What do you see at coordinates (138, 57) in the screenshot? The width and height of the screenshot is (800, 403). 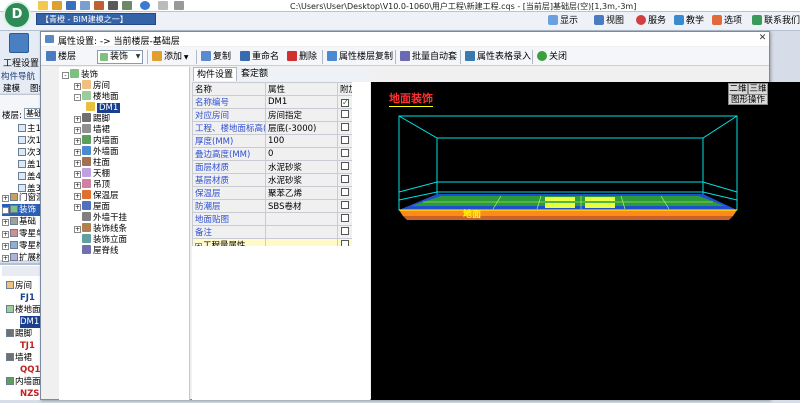 I see `chevron-down-icon: ▼` at bounding box center [138, 57].